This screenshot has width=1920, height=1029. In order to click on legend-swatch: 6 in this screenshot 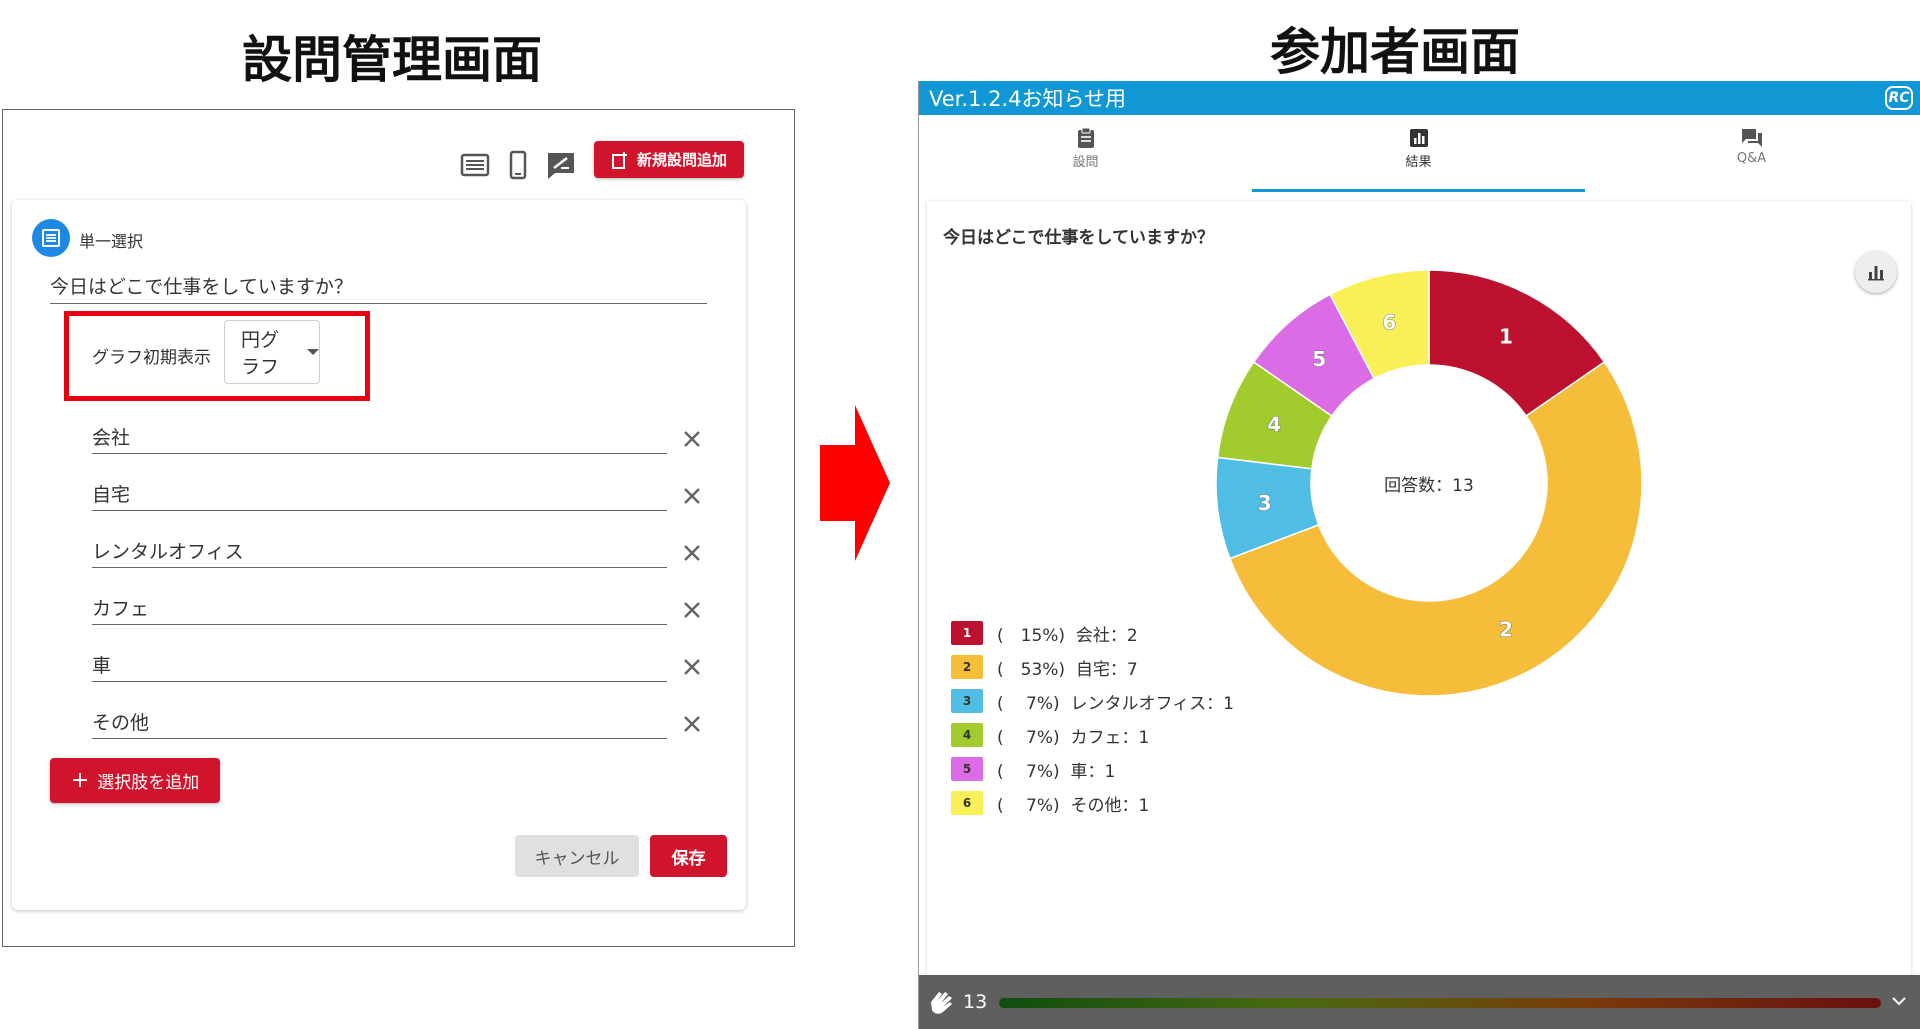, I will do `click(967, 803)`.